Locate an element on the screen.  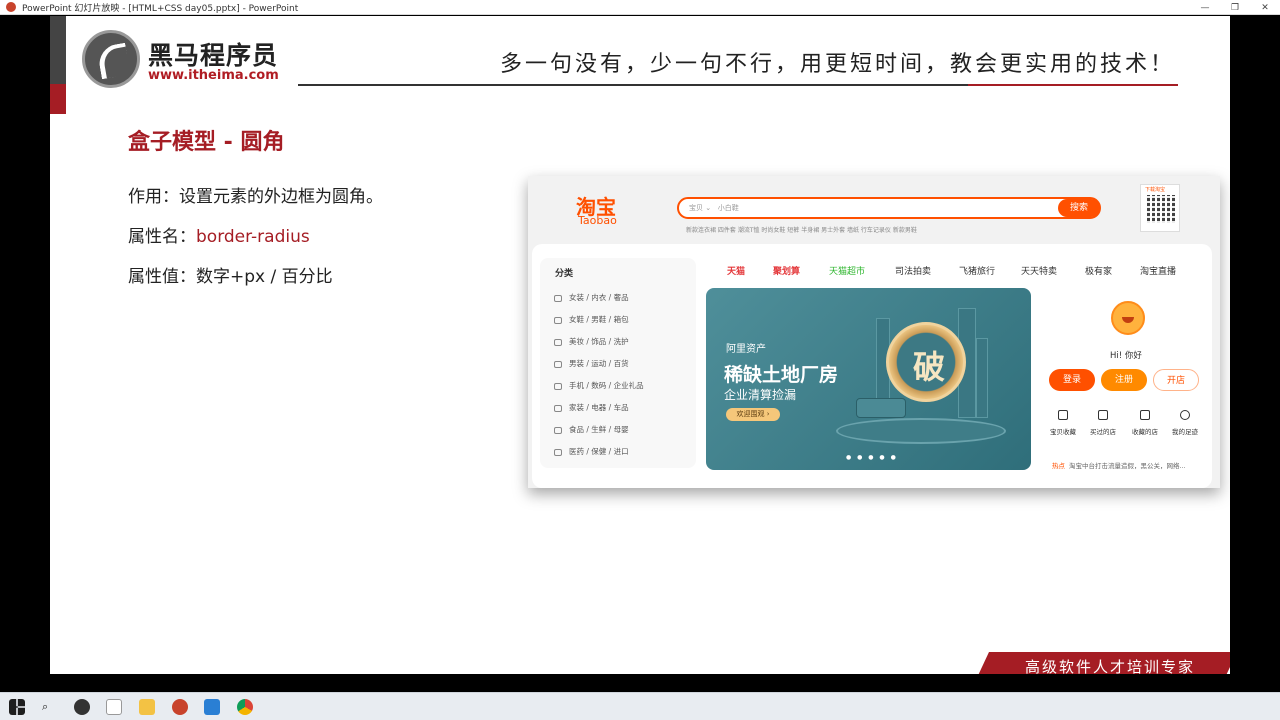
windows-taskbar: ⌕ is located at coordinates (640, 706).